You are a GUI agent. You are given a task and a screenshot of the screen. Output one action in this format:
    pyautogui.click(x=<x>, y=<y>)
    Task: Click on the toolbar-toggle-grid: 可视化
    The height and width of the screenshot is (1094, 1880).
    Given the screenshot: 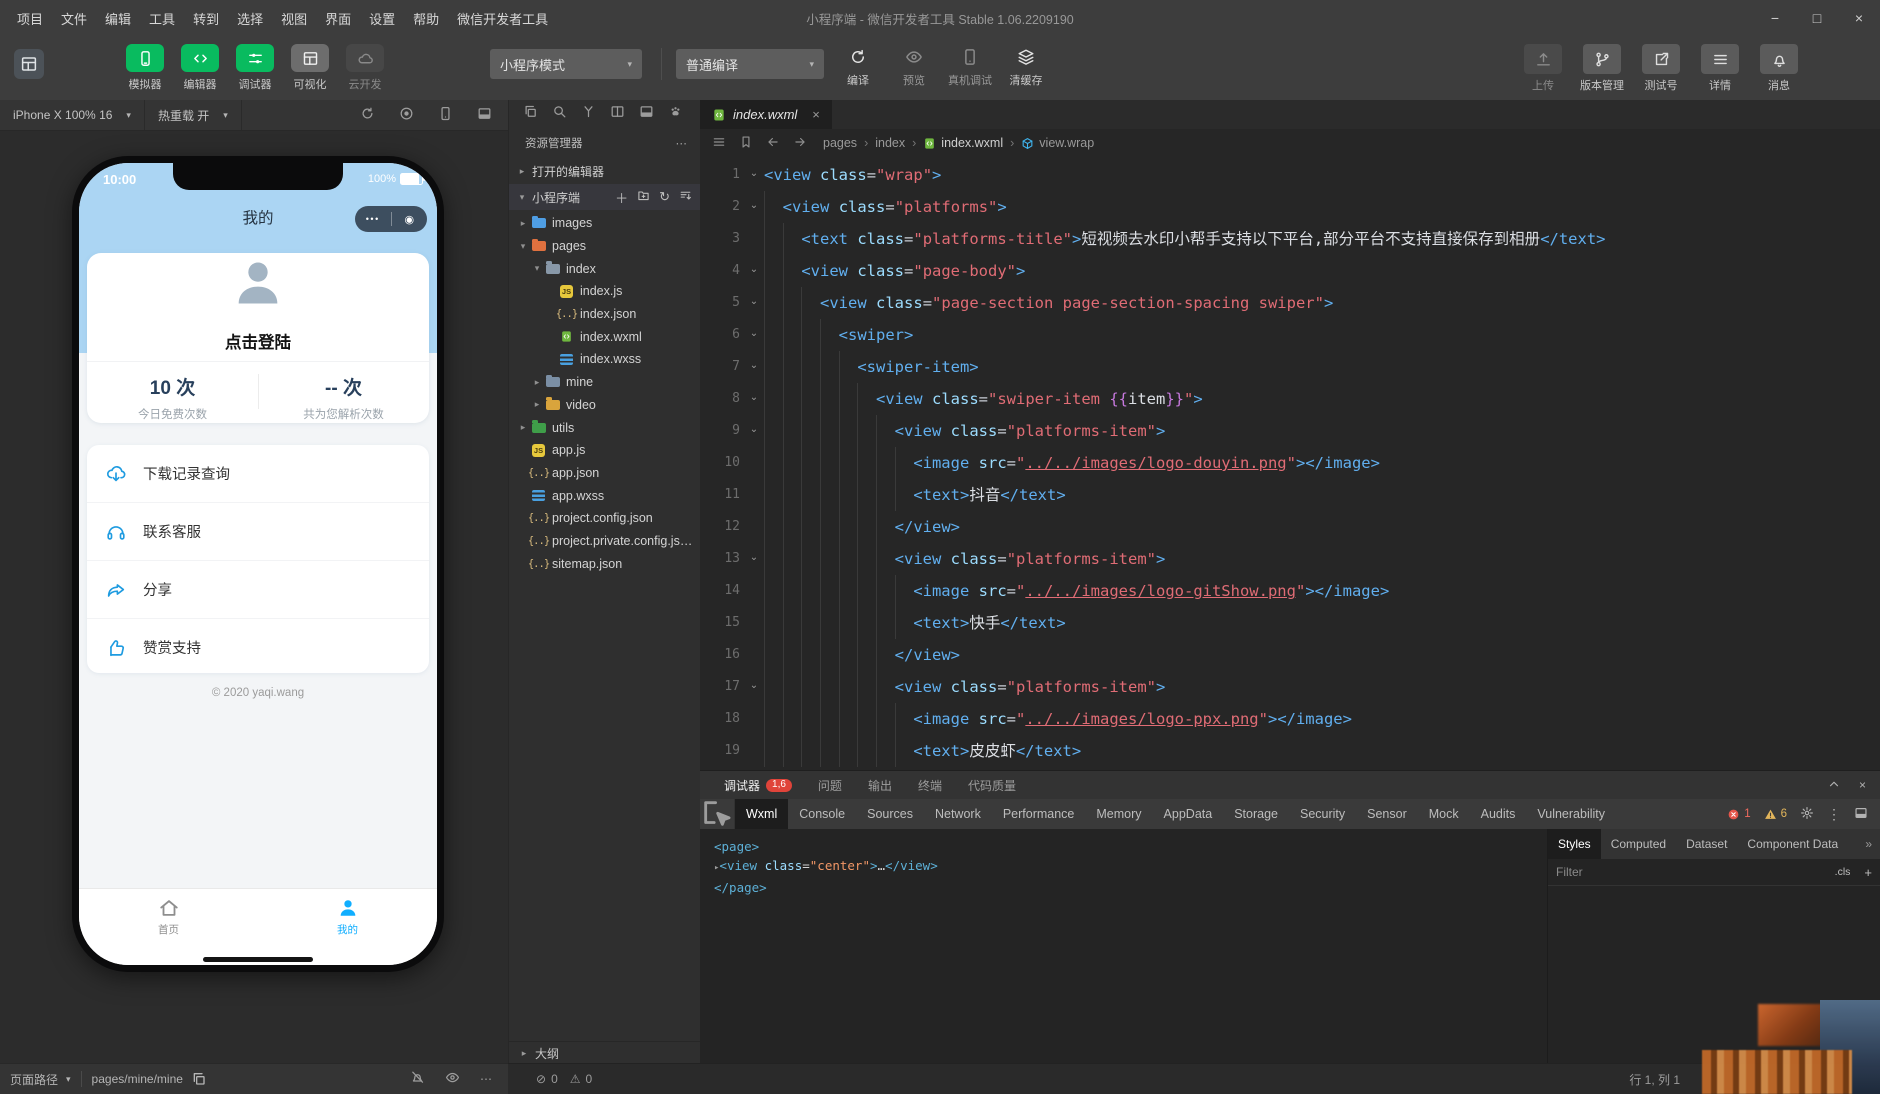 What is the action you would take?
    pyautogui.click(x=310, y=68)
    